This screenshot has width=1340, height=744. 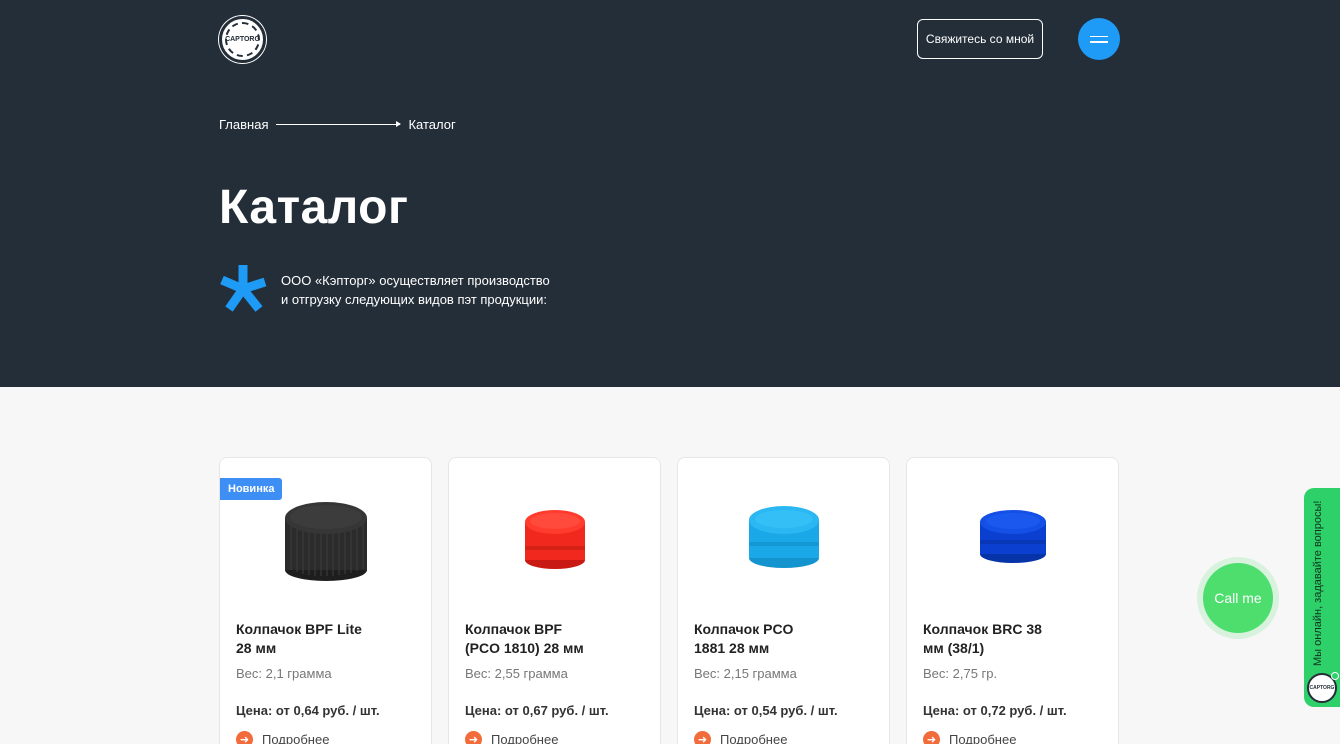 I want to click on chat-logo-text: CAPTORG, so click(x=1322, y=688).